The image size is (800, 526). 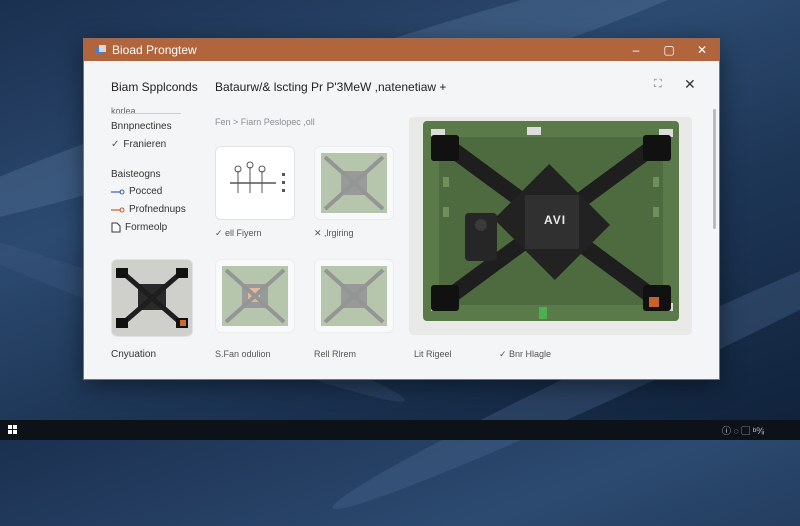 I want to click on sidebar-item-formeolp: Formeolp, so click(x=139, y=227).